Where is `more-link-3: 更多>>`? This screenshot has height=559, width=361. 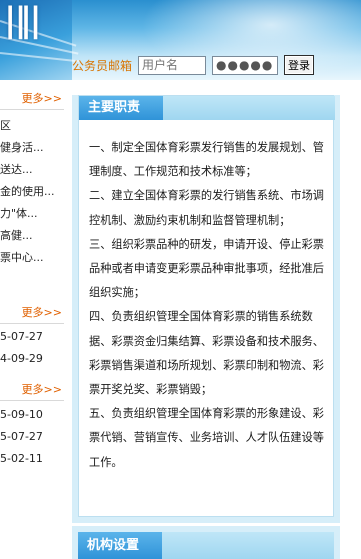 more-link-3: 更多>> is located at coordinates (42, 389).